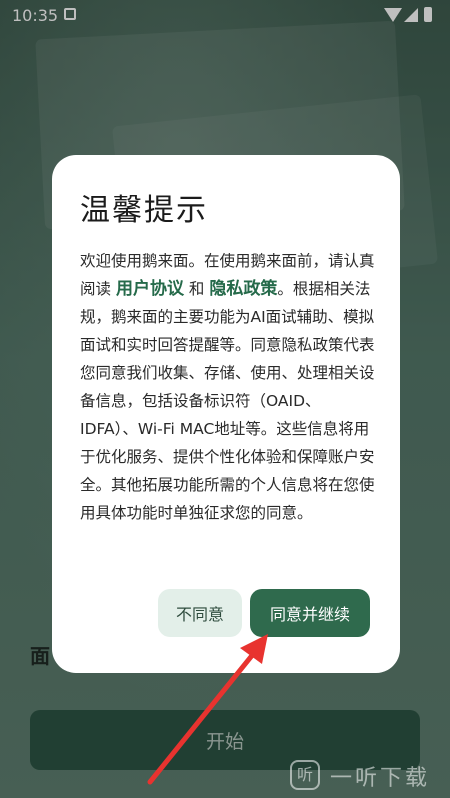 Image resolution: width=450 pixels, height=798 pixels. I want to click on watermark: 听 一听下载, so click(370, 776).